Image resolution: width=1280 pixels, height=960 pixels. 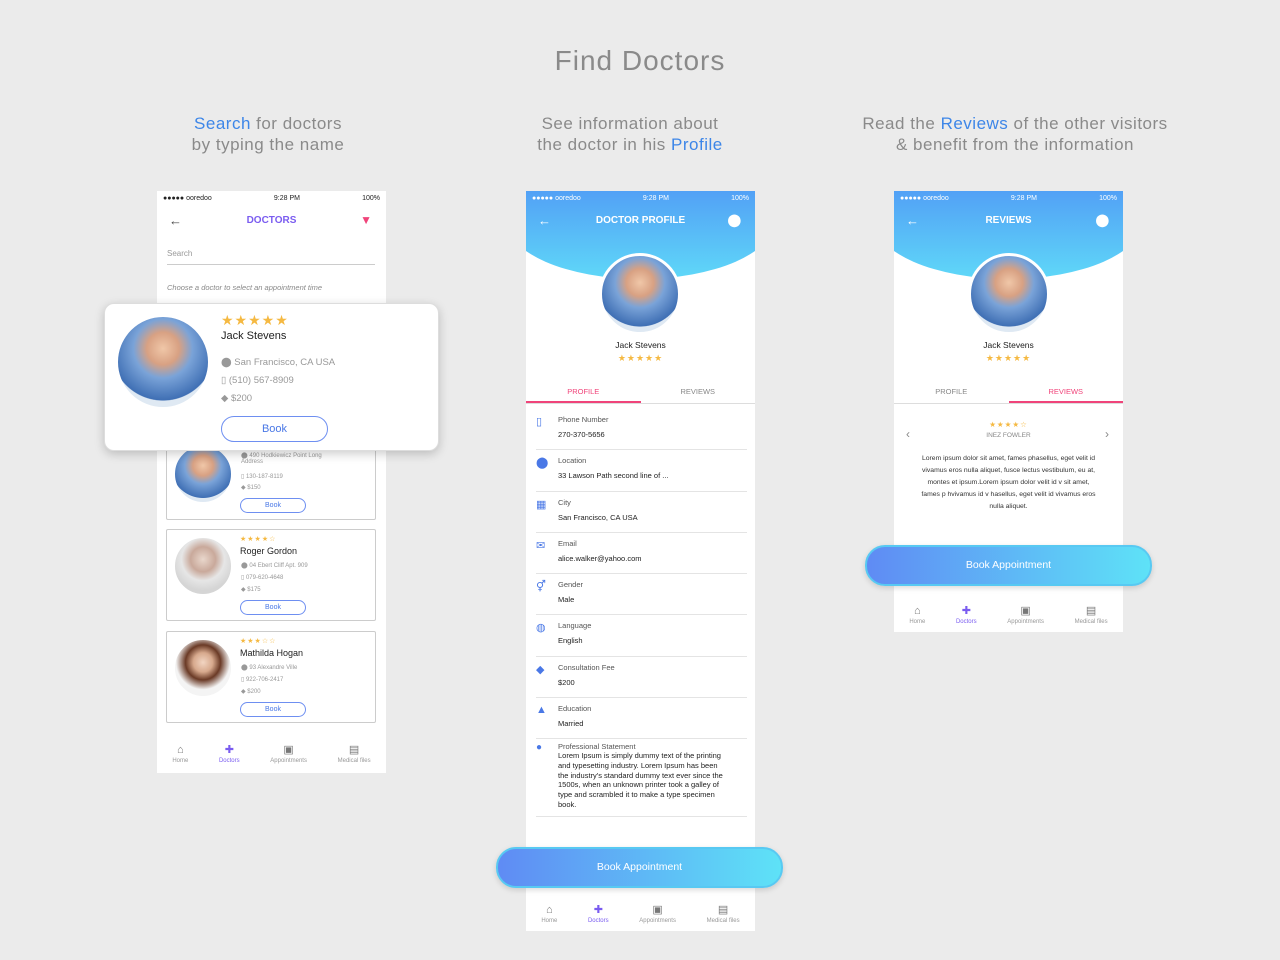 What do you see at coordinates (268, 134) in the screenshot?
I see `caption-search: Search for doctors by typing the name` at bounding box center [268, 134].